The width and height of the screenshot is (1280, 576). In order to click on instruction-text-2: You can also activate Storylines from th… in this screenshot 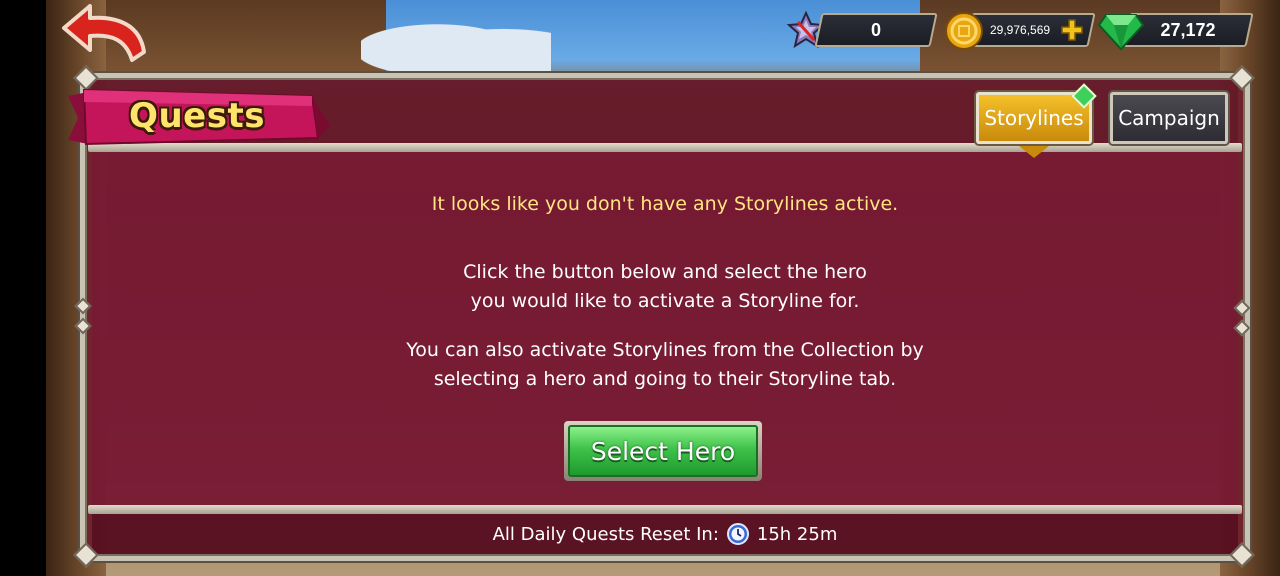, I will do `click(665, 365)`.